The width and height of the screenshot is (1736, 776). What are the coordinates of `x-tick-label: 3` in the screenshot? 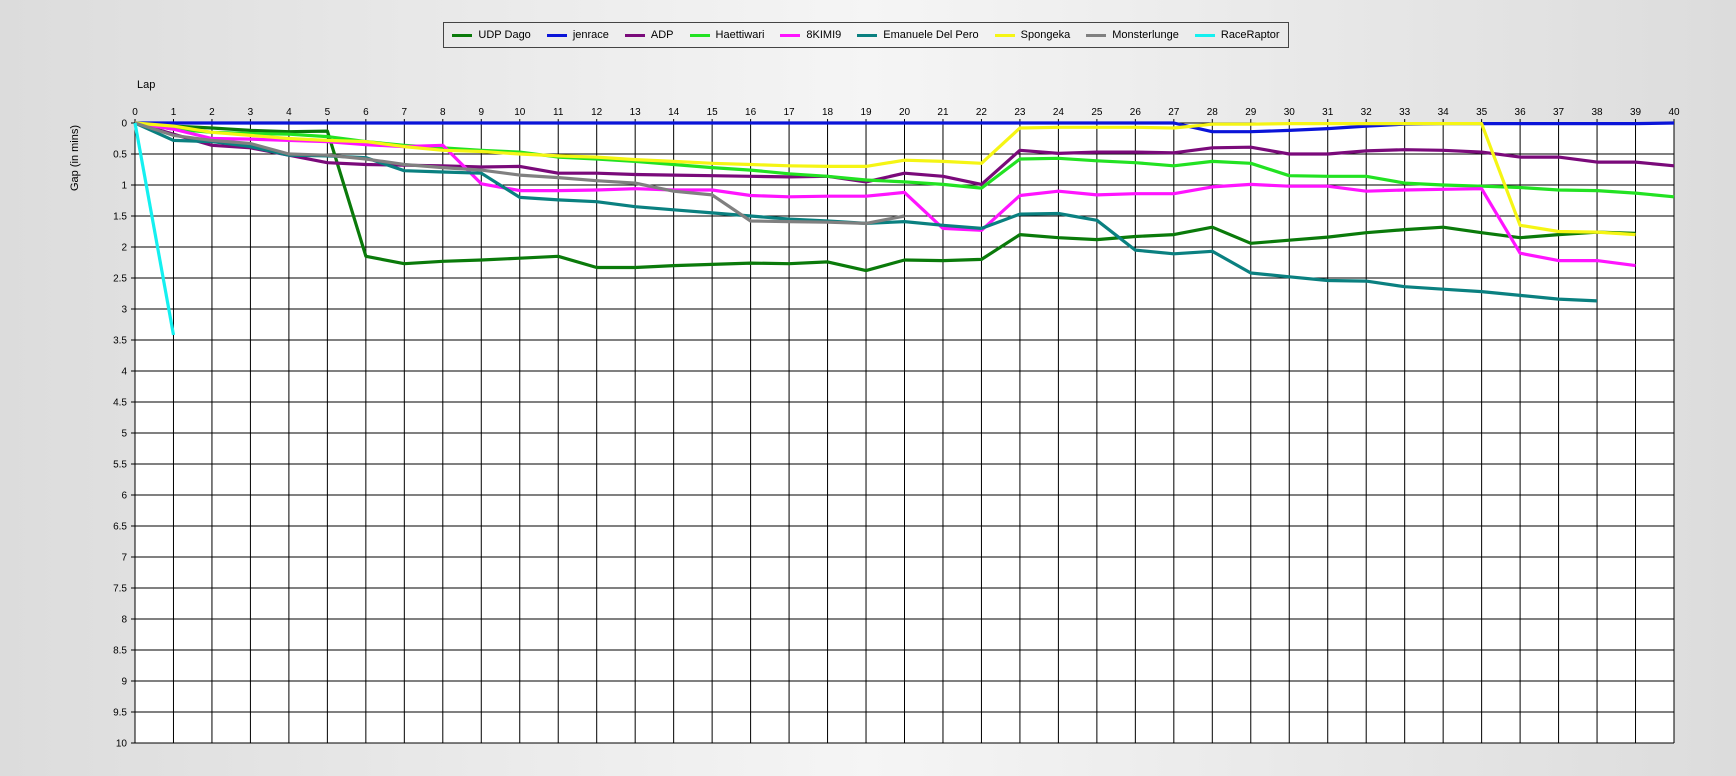 It's located at (251, 112).